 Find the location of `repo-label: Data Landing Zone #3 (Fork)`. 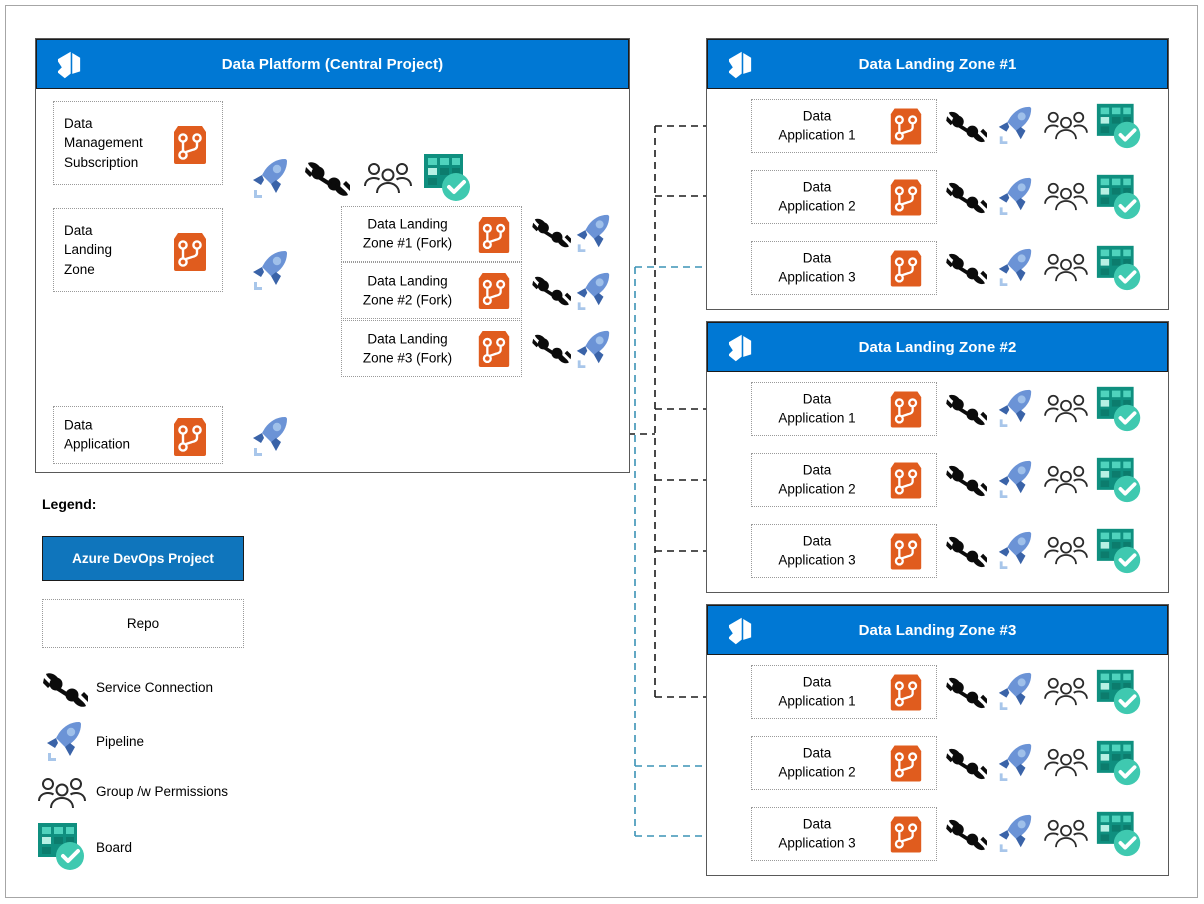

repo-label: Data Landing Zone #3 (Fork) is located at coordinates (407, 348).